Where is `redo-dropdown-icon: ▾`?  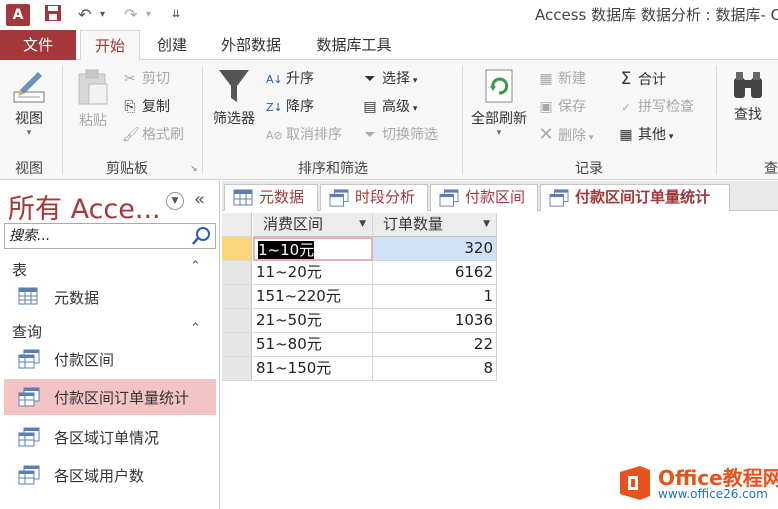 redo-dropdown-icon: ▾ is located at coordinates (148, 15).